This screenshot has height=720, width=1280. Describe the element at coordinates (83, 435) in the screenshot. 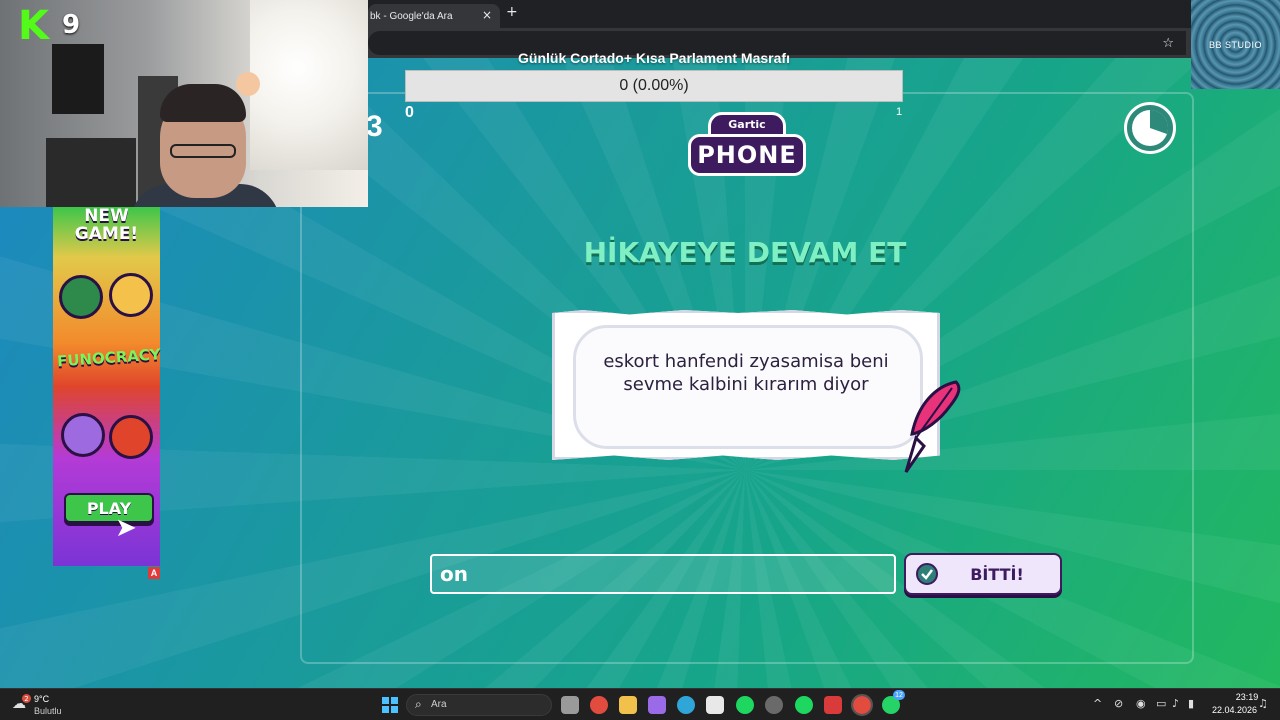

I see `bearded-face-icon` at that location.